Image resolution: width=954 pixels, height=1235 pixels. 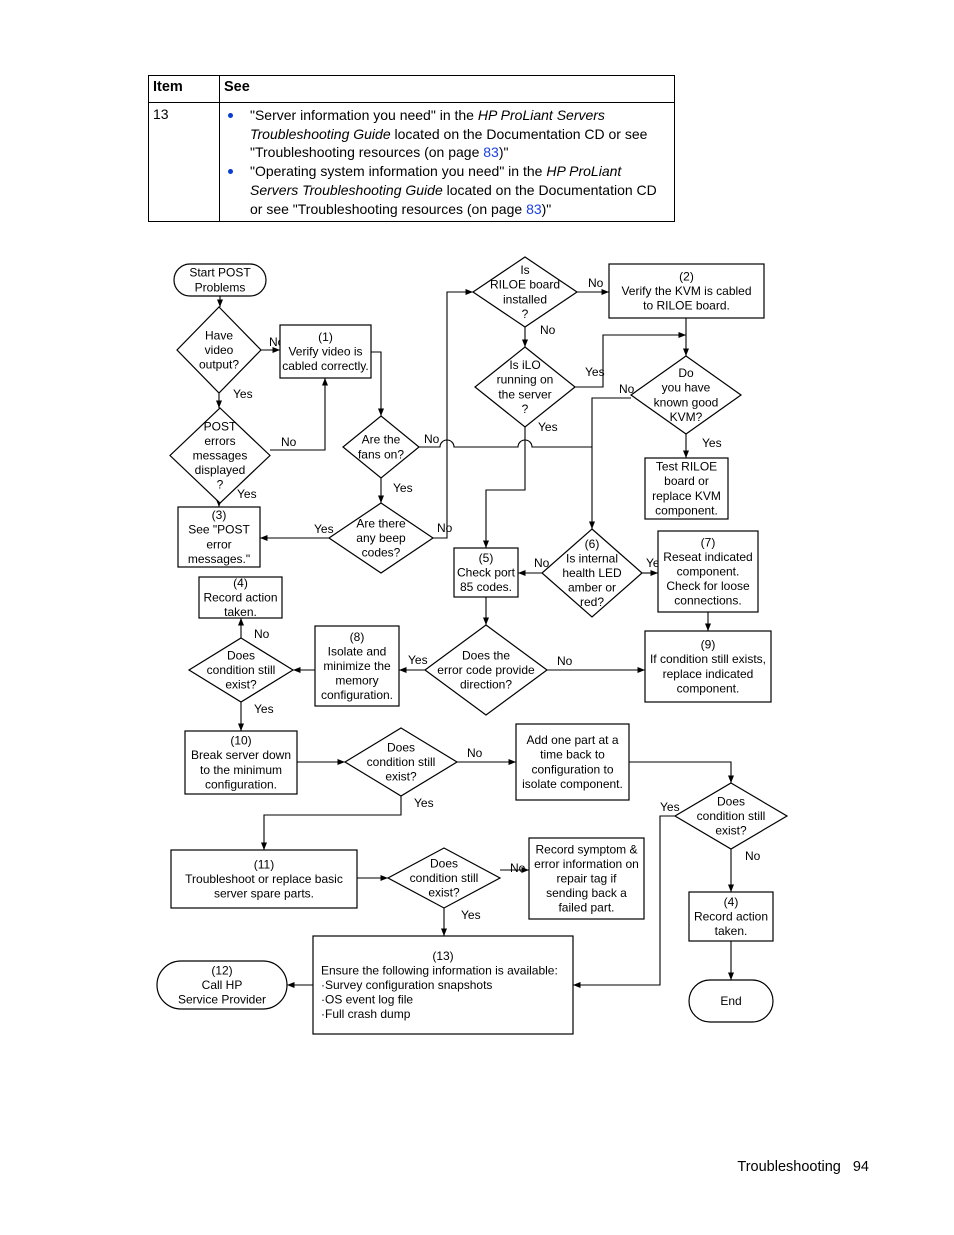 What do you see at coordinates (220, 273) in the screenshot?
I see `node-text-line: Start POST` at bounding box center [220, 273].